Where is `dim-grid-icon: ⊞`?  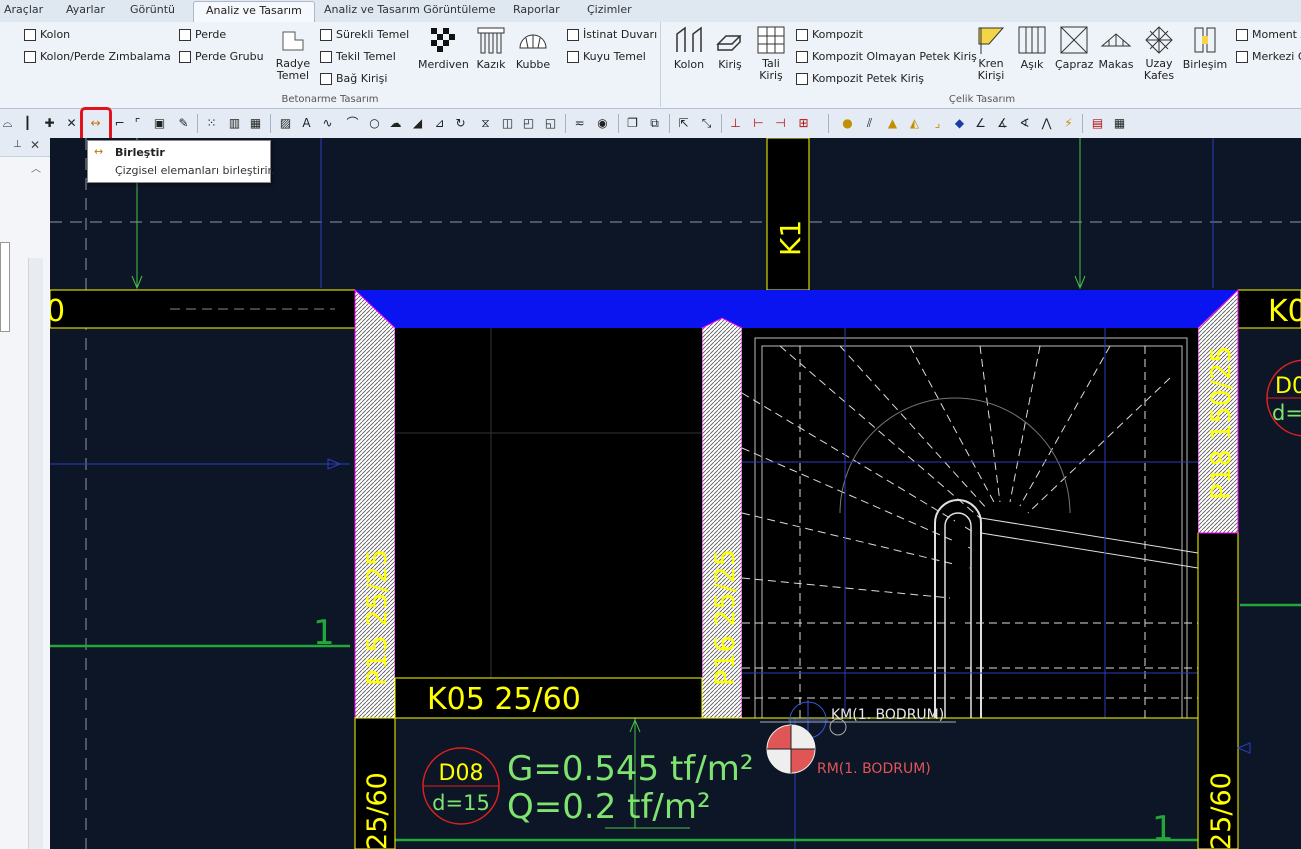
dim-grid-icon: ⊞ is located at coordinates (803, 123).